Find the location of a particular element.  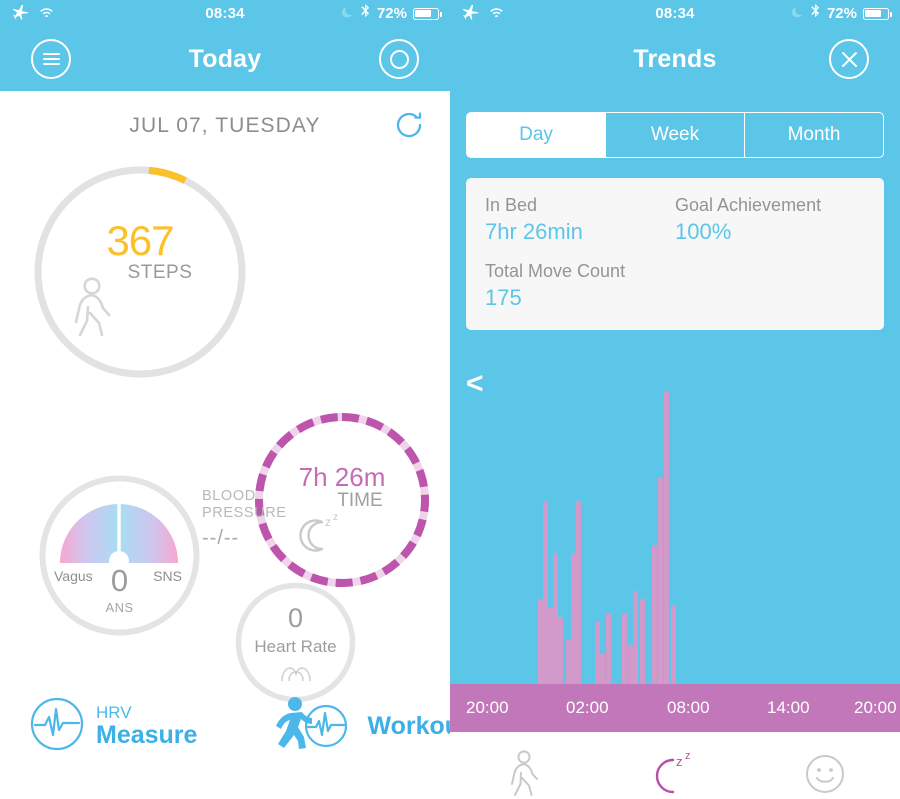

steps-ring-card: 367 STEPS is located at coordinates (140, 272).